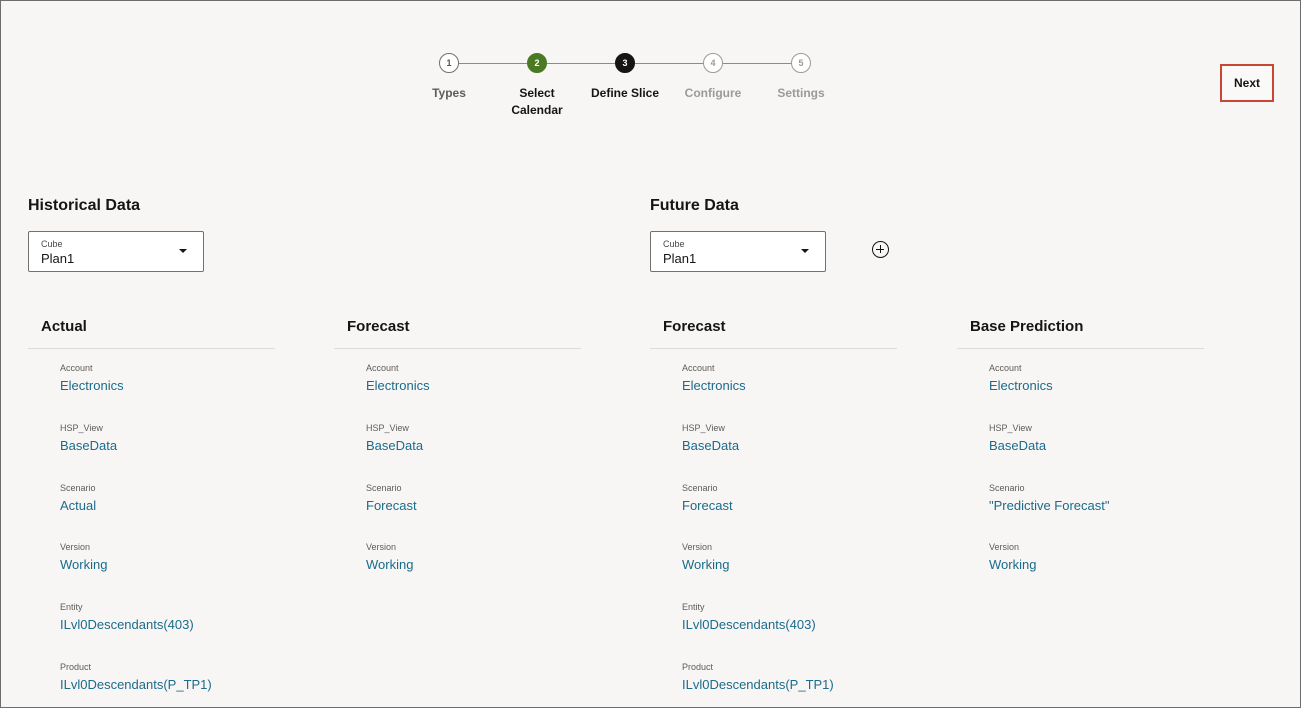 This screenshot has width=1301, height=708. I want to click on step-number: 3, so click(625, 63).